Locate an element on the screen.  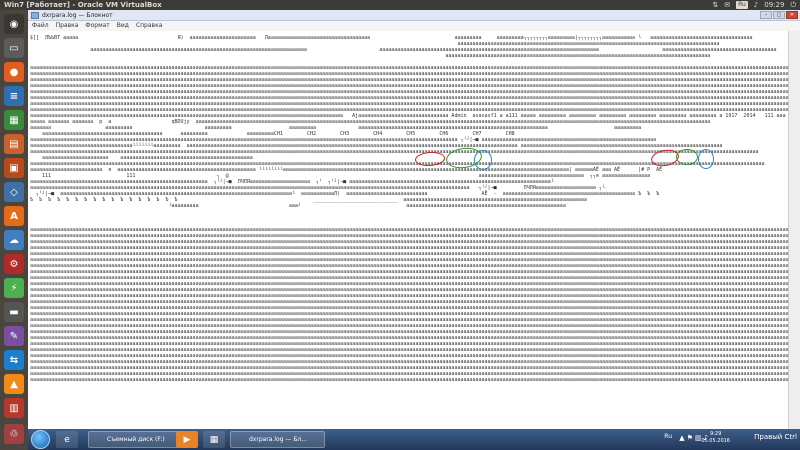
host-clock: 09:29 is located at coordinates (774, 5).